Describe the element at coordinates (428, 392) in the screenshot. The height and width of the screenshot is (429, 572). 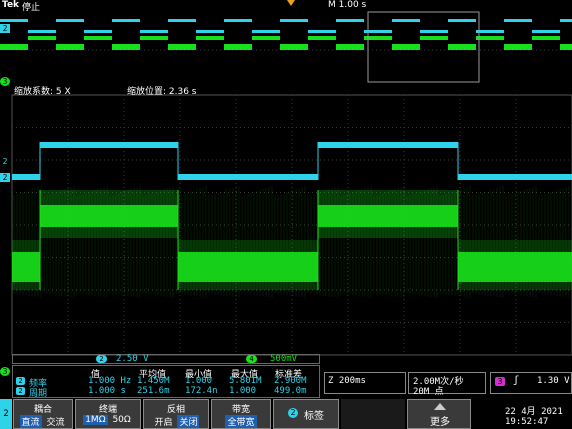
I see `record-length: 20M 点` at that location.